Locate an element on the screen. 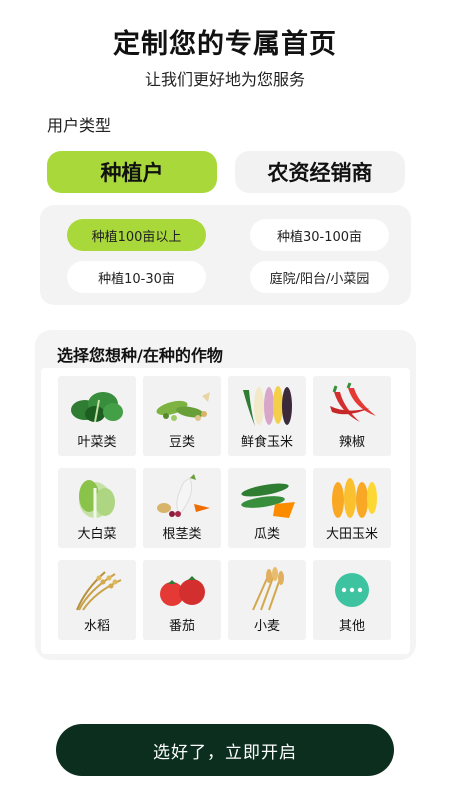 The image size is (450, 800). crop-label: 大白菜 is located at coordinates (97, 534).